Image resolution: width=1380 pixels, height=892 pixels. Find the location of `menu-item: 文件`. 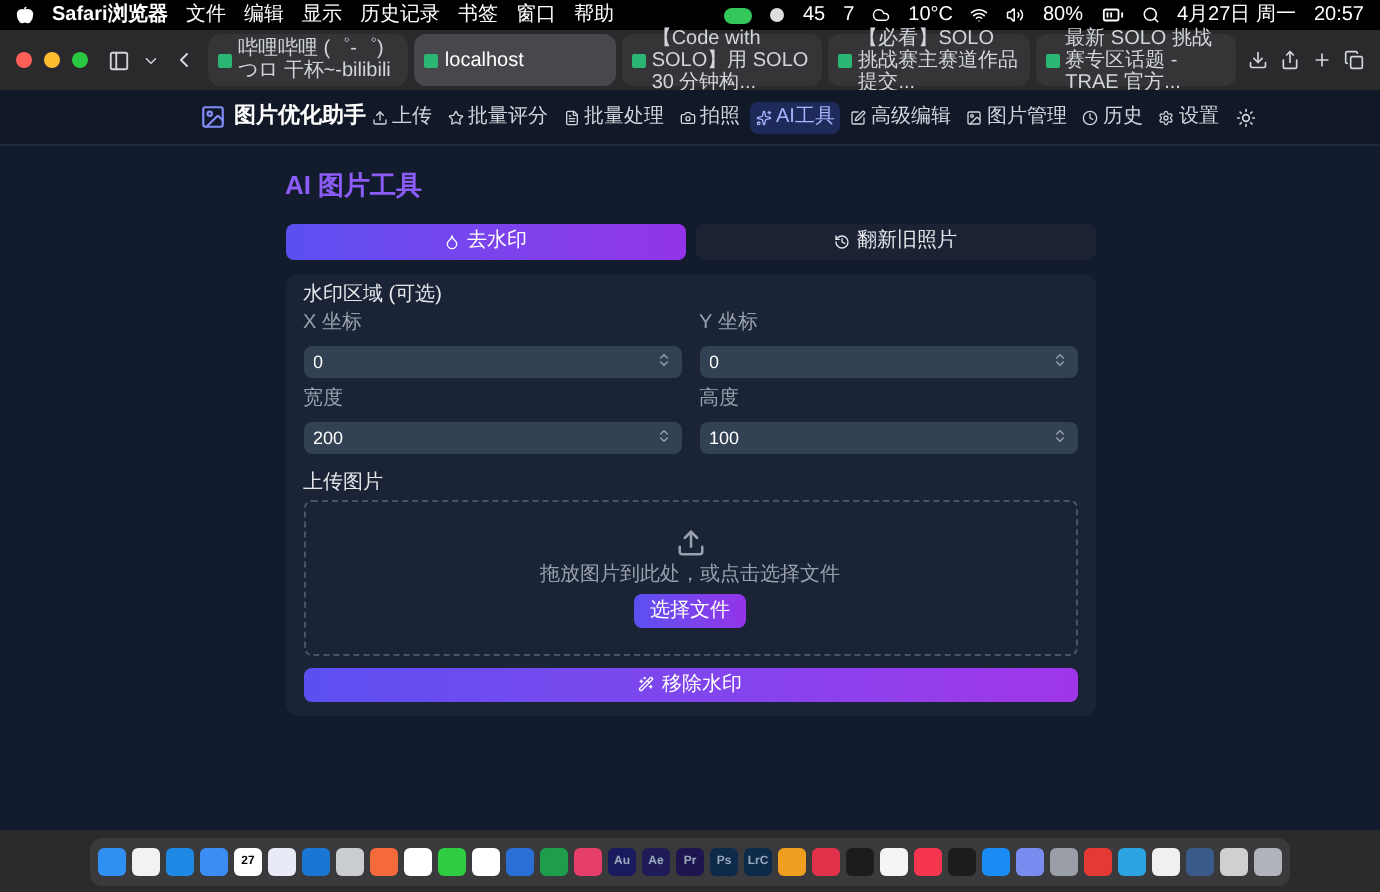

menu-item: 文件 is located at coordinates (205, 15).